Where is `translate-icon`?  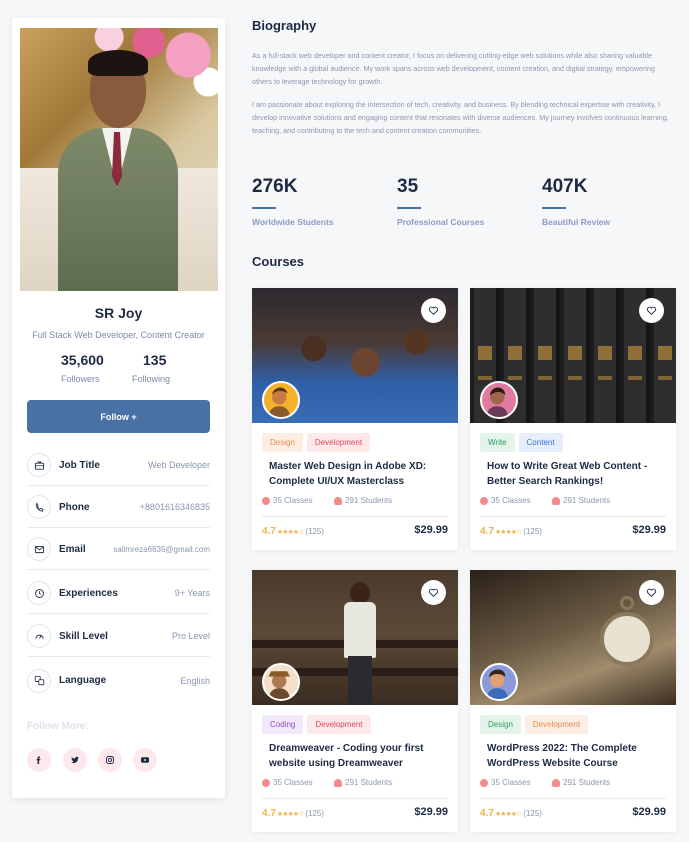 translate-icon is located at coordinates (39, 680).